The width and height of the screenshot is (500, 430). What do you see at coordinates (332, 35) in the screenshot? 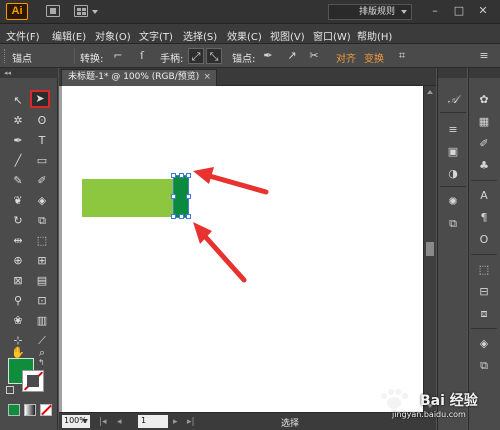
I see `menu-window: 窗口(W)` at bounding box center [332, 35].